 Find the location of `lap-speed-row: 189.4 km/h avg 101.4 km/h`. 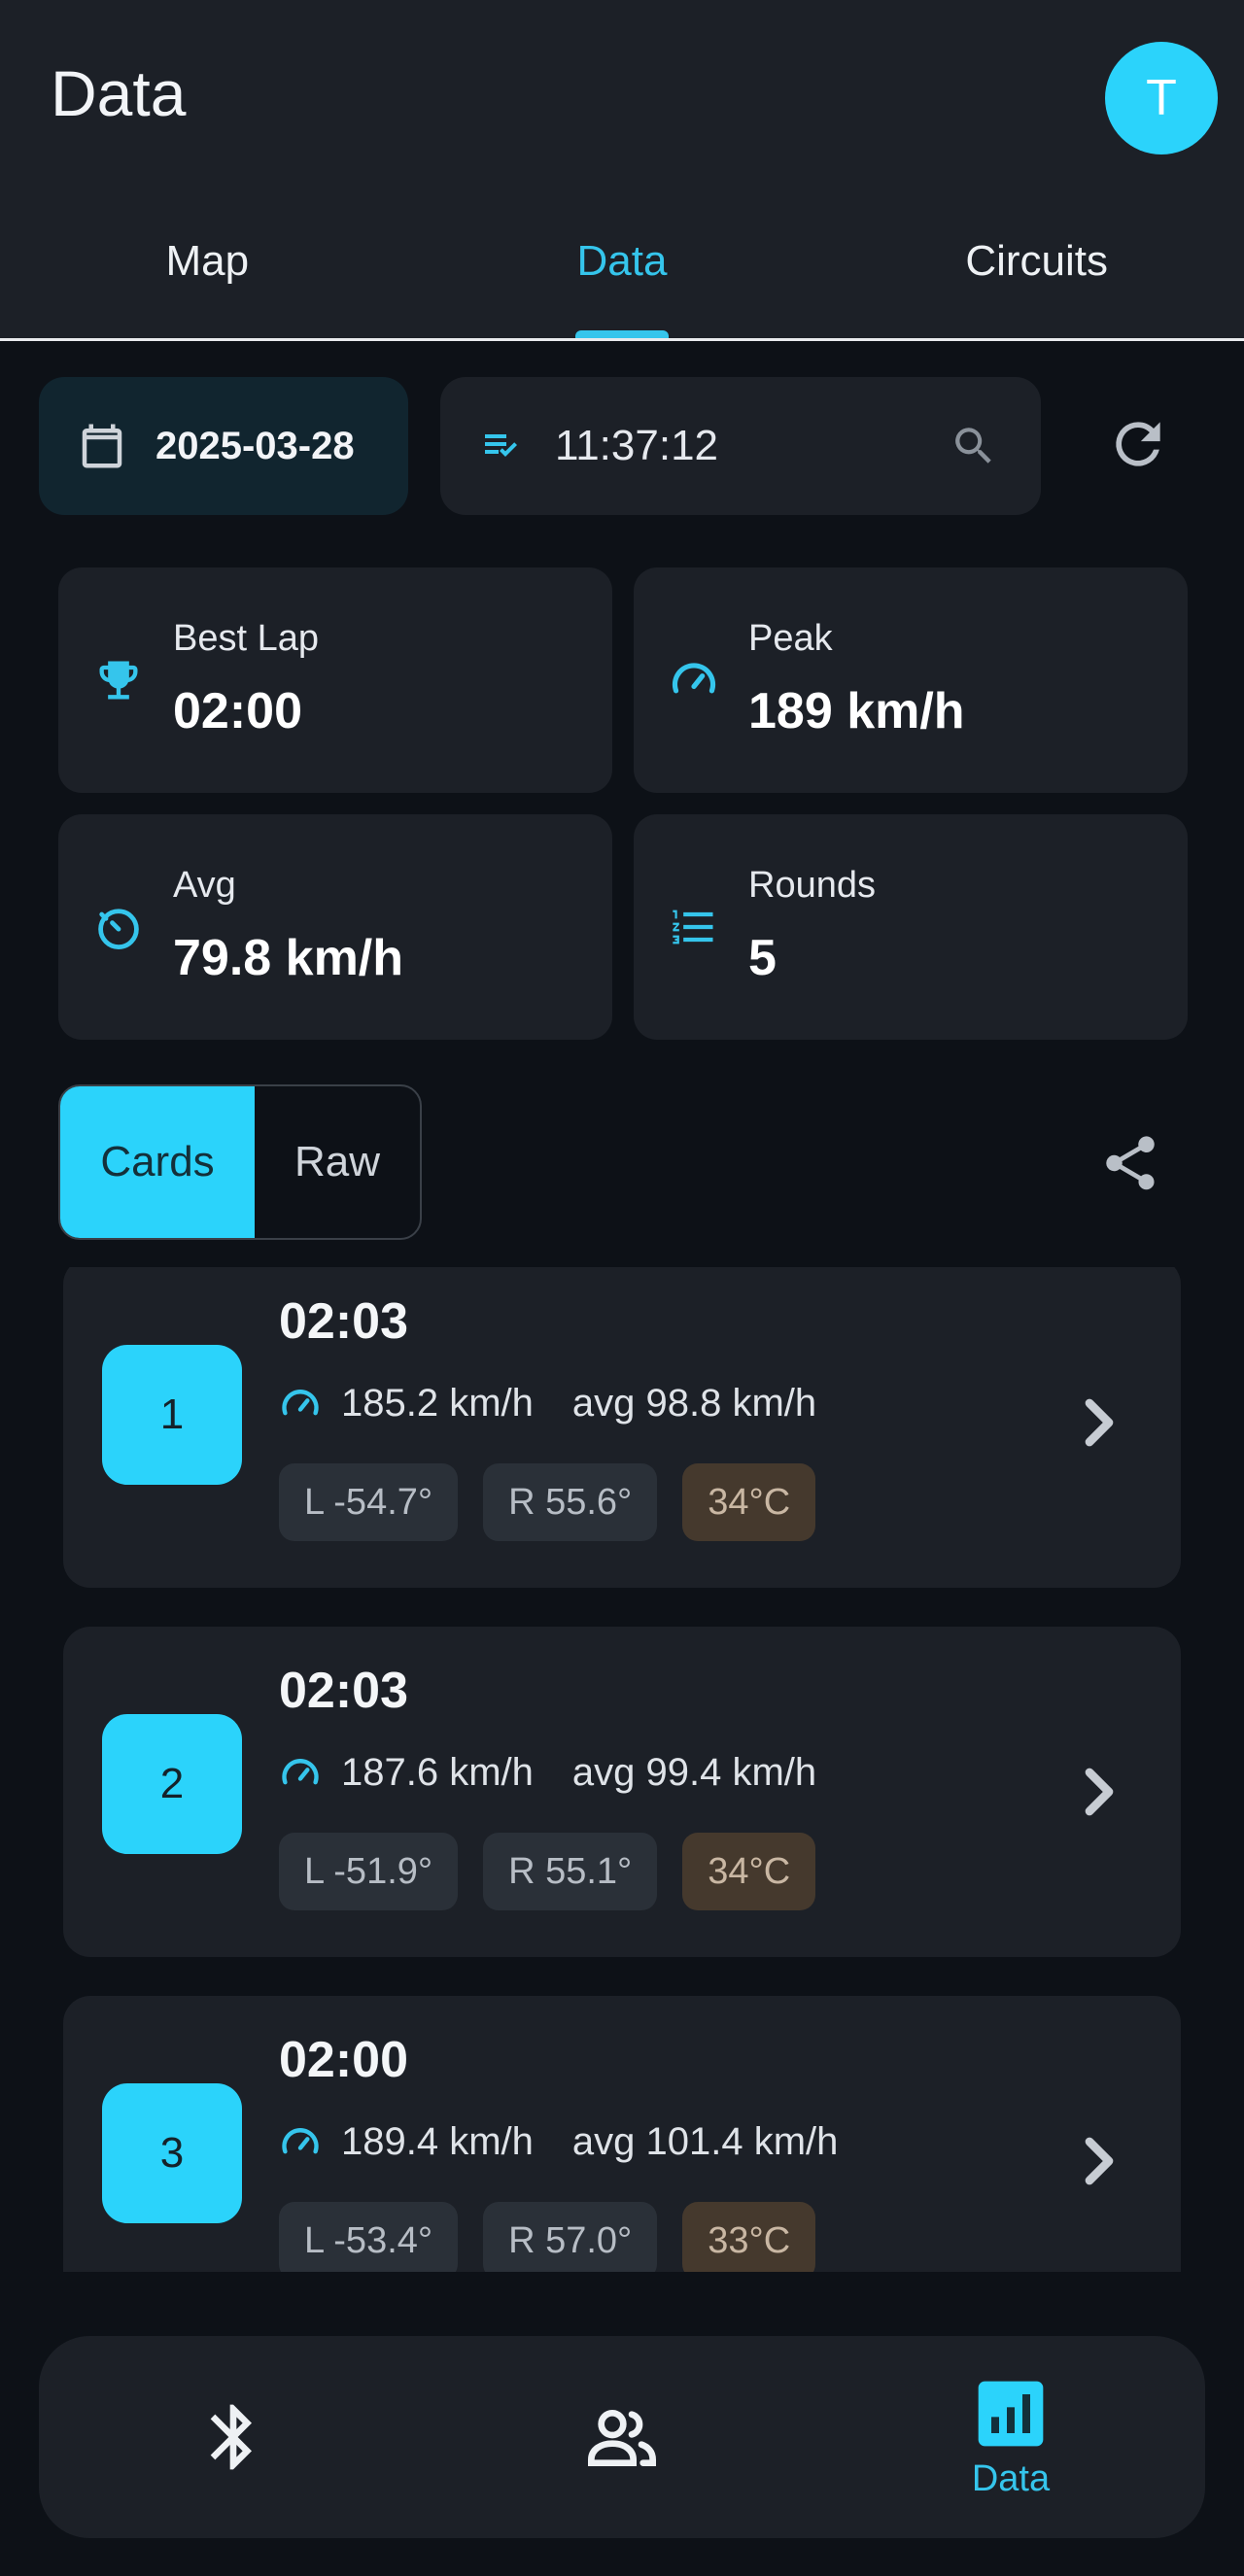

lap-speed-row: 189.4 km/h avg 101.4 km/h is located at coordinates (558, 2142).